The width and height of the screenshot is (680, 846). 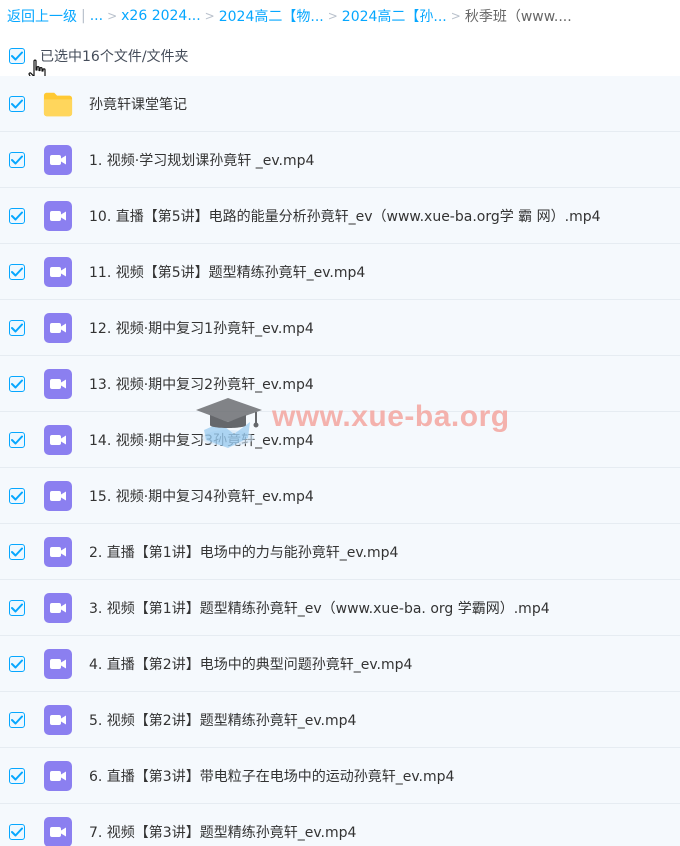 What do you see at coordinates (201, 384) in the screenshot?
I see `file-name: 13. 视频·期中复习2孙竟轩_ev.mp4` at bounding box center [201, 384].